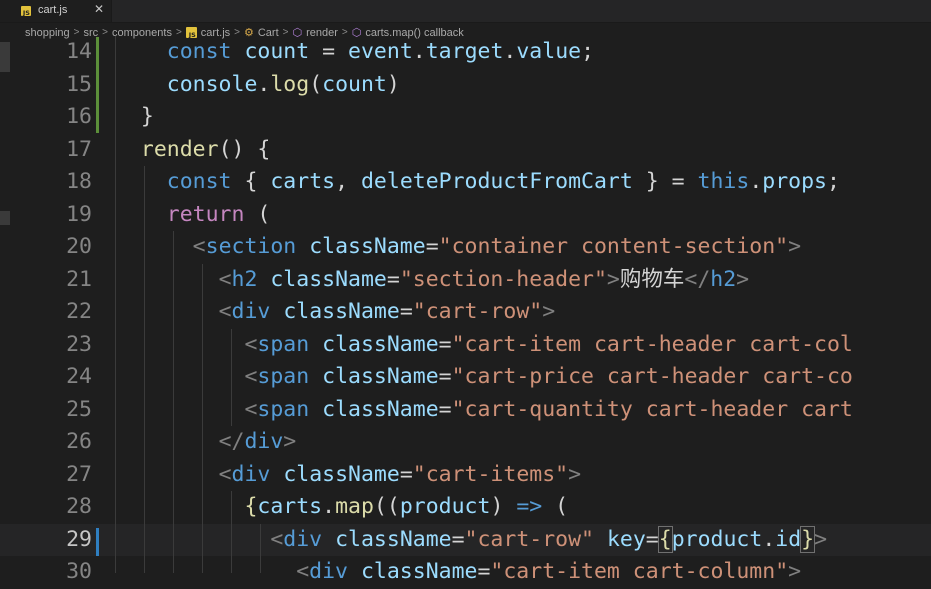  I want to click on line-number: 24, so click(79, 376).